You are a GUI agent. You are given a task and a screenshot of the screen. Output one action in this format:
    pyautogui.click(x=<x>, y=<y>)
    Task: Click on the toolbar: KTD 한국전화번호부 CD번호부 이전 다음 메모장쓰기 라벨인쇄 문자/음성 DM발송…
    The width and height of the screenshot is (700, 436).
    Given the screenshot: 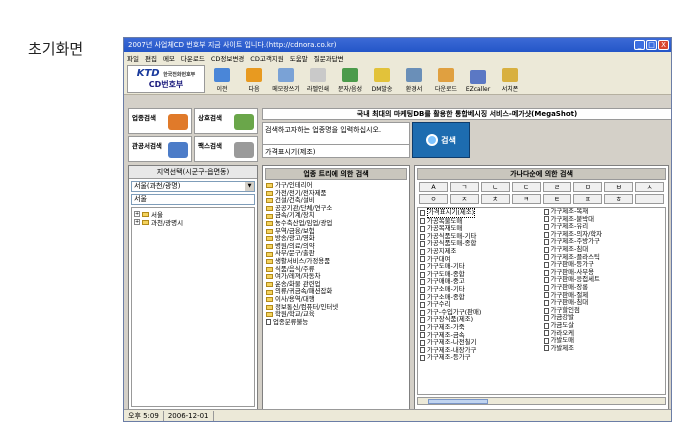 What is the action you would take?
    pyautogui.click(x=397, y=79)
    